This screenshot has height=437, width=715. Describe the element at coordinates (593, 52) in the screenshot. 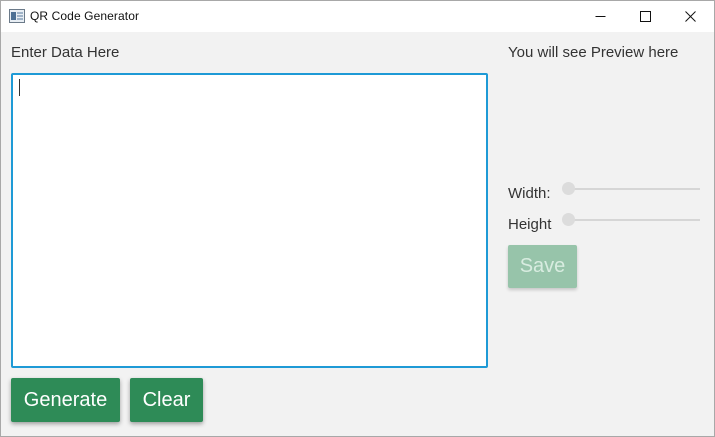

I see `preview-label: You will see Preview here` at that location.